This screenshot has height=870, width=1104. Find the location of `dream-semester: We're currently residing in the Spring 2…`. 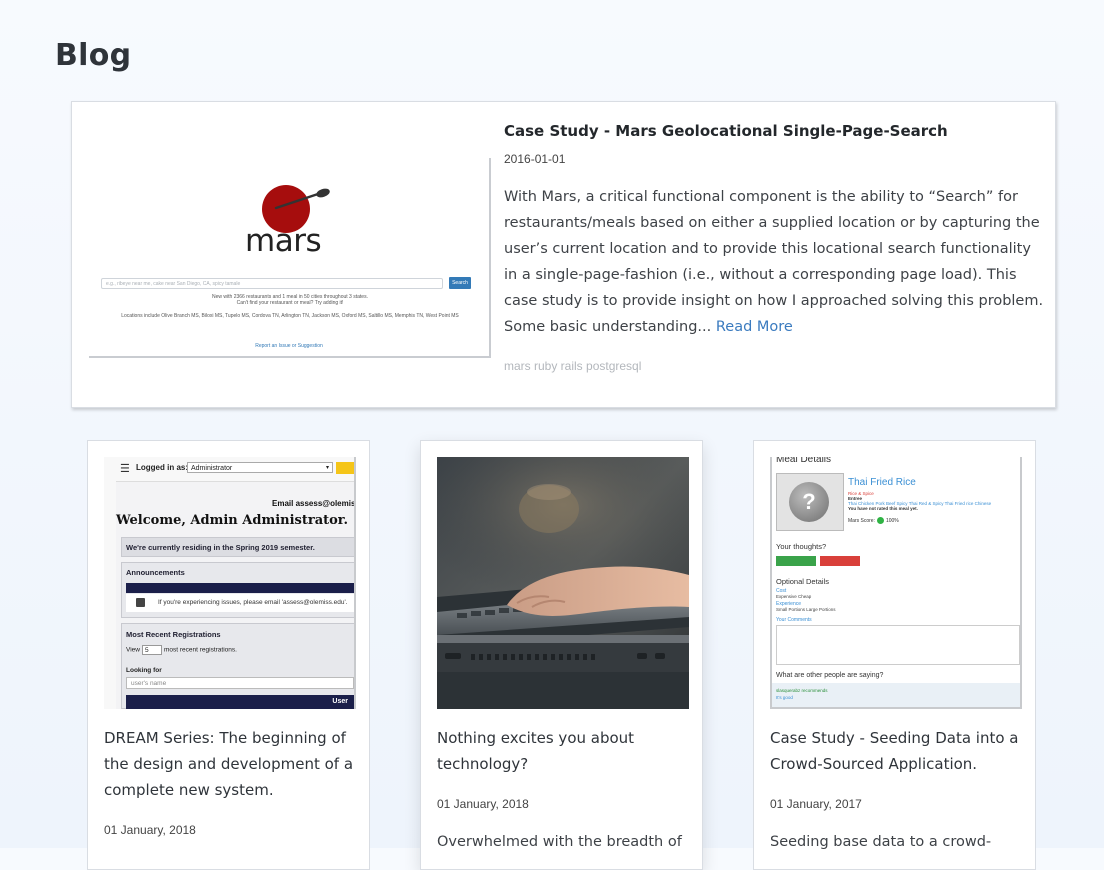

dream-semester: We're currently residing in the Spring 2… is located at coordinates (237, 547).